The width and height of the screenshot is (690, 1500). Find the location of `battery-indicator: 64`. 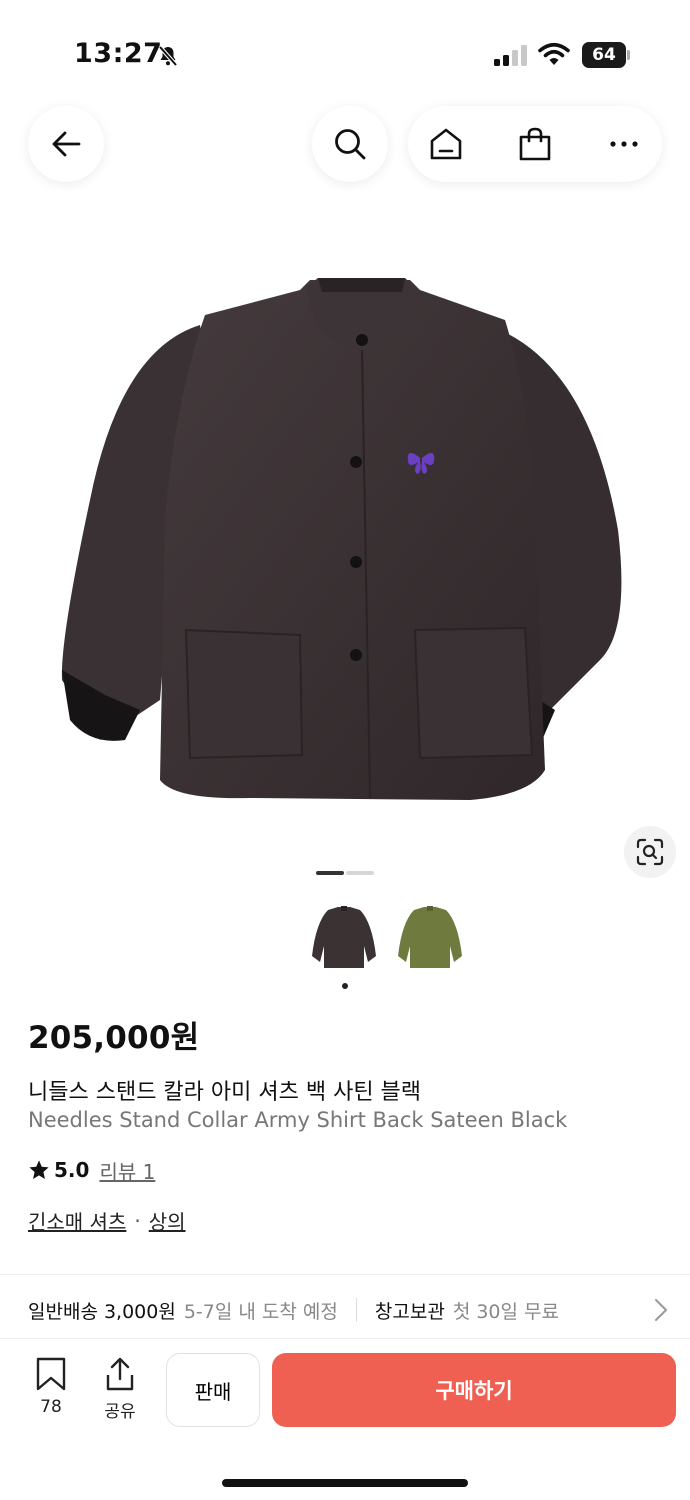

battery-indicator: 64 is located at coordinates (606, 55).